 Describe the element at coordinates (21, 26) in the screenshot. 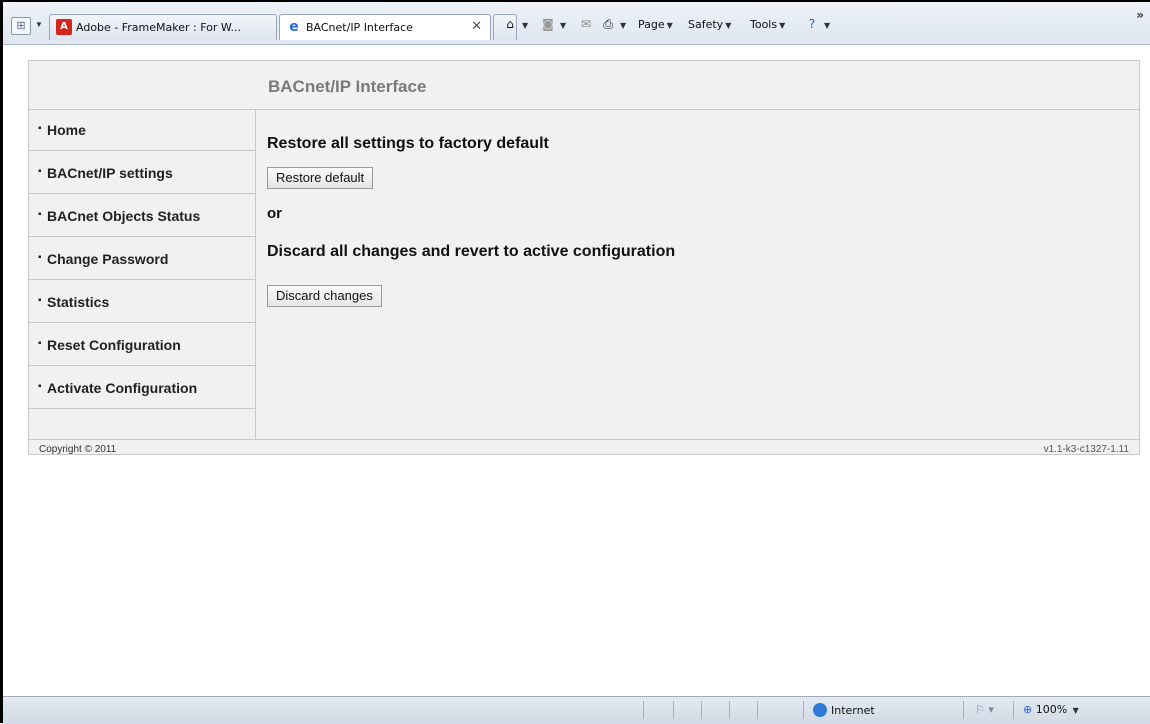

I see `quick-tabs-icon: ⊞` at that location.